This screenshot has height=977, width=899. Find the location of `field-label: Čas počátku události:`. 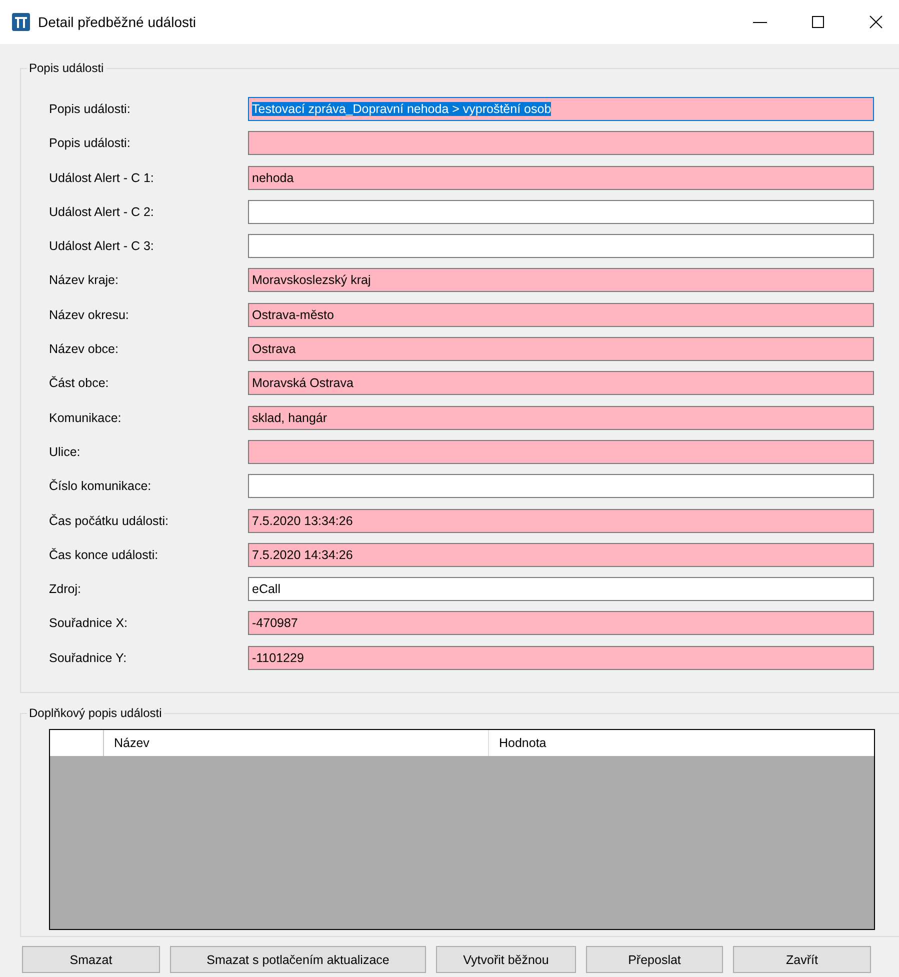

field-label: Čas počátku události: is located at coordinates (109, 521).